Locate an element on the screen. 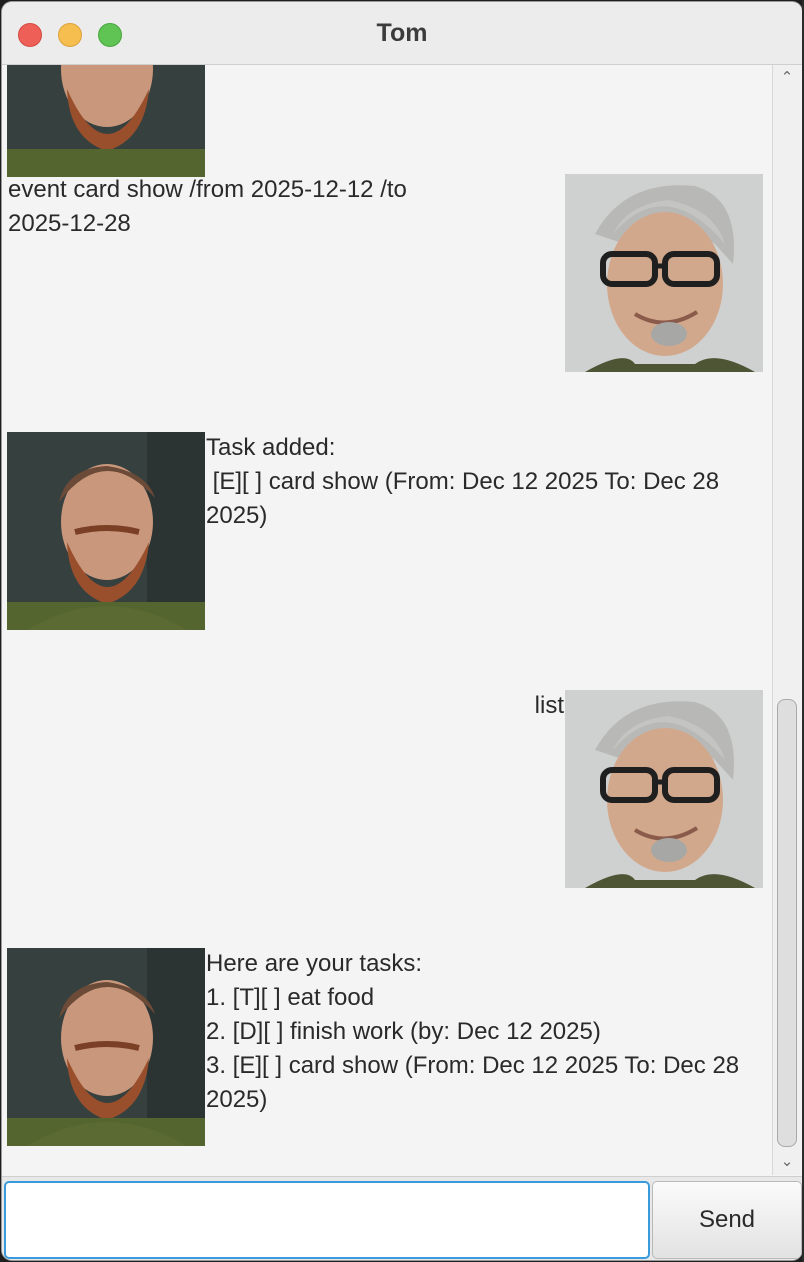 The width and height of the screenshot is (804, 1262). input-bar: Send is located at coordinates (402, 1218).